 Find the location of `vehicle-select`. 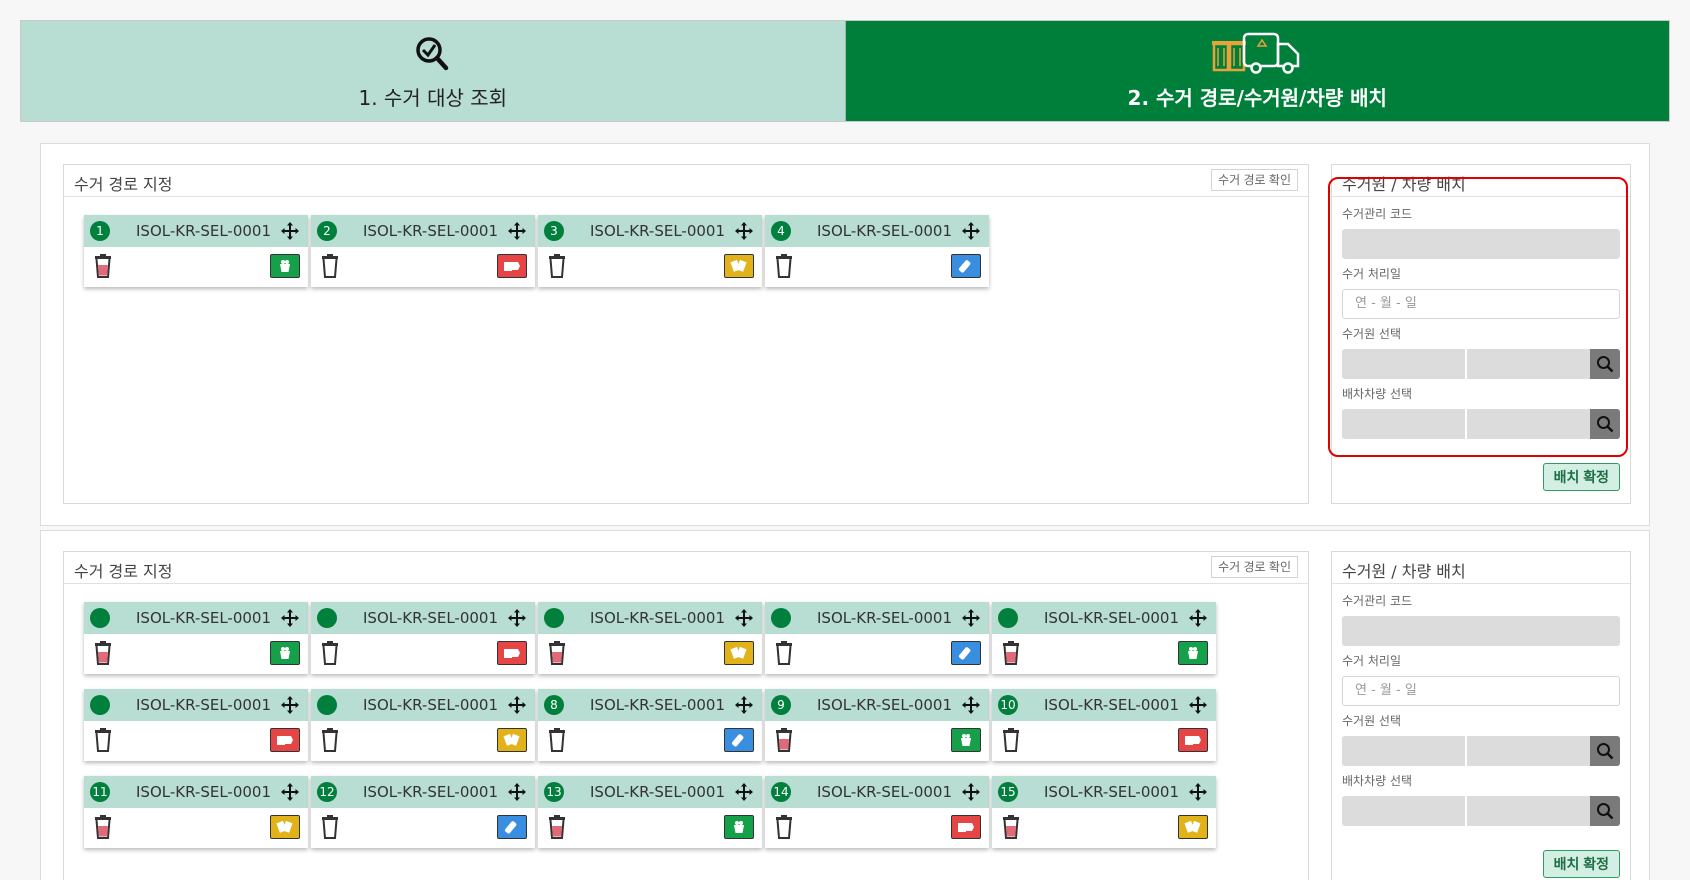

vehicle-select is located at coordinates (1481, 424).